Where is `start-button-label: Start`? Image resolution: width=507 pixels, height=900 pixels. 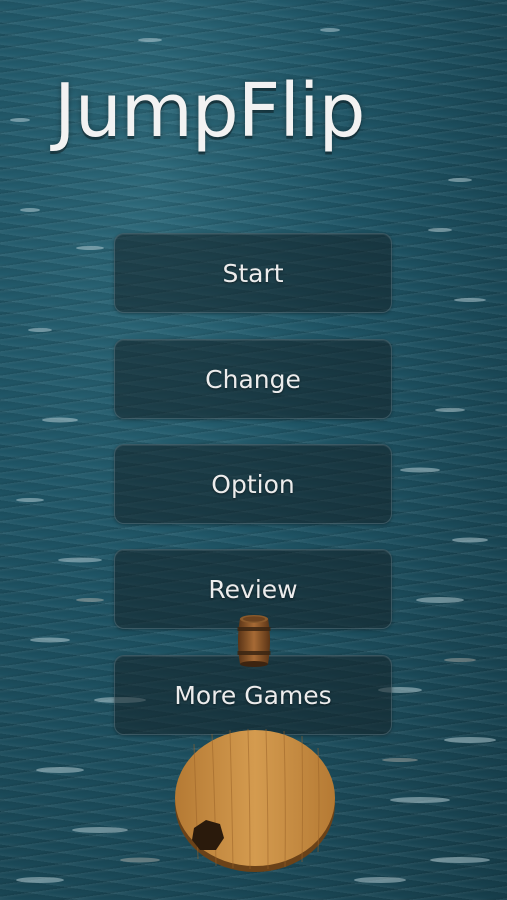 start-button-label: Start is located at coordinates (253, 273).